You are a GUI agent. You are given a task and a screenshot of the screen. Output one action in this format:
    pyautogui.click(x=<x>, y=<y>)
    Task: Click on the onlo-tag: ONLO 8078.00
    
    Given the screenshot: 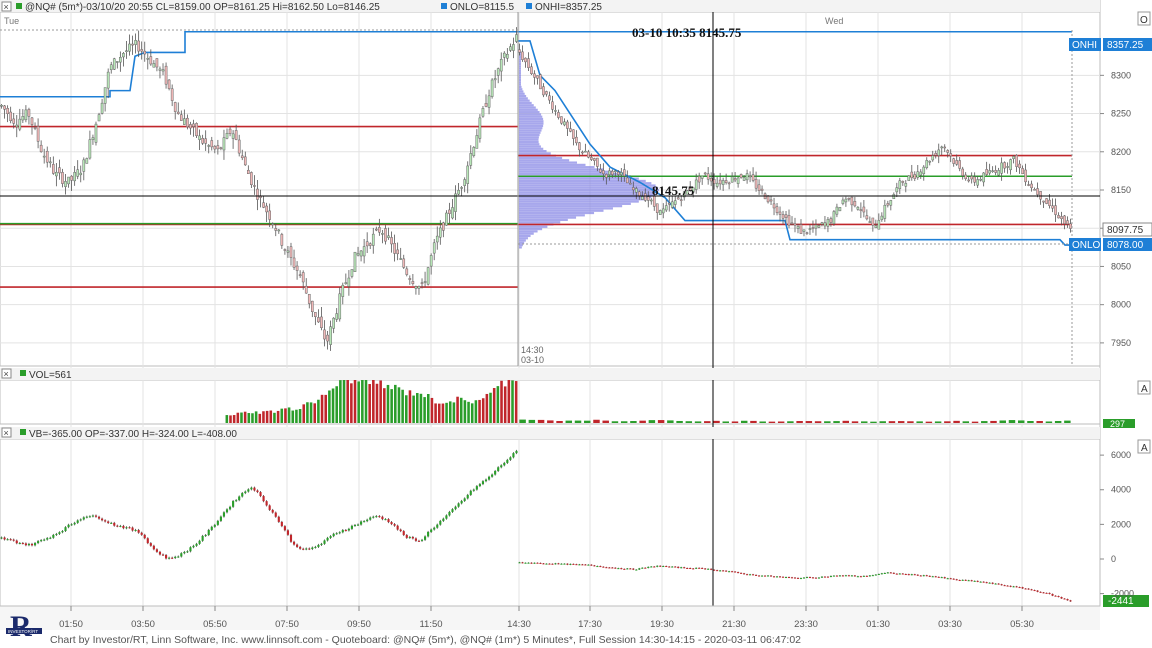 What is the action you would take?
    pyautogui.click(x=1110, y=244)
    